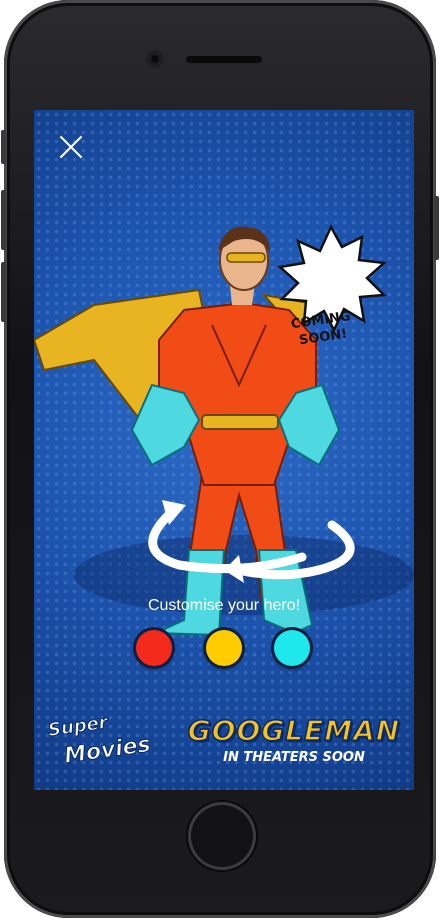 The width and height of the screenshot is (440, 920). I want to click on close-icon, so click(71, 147).